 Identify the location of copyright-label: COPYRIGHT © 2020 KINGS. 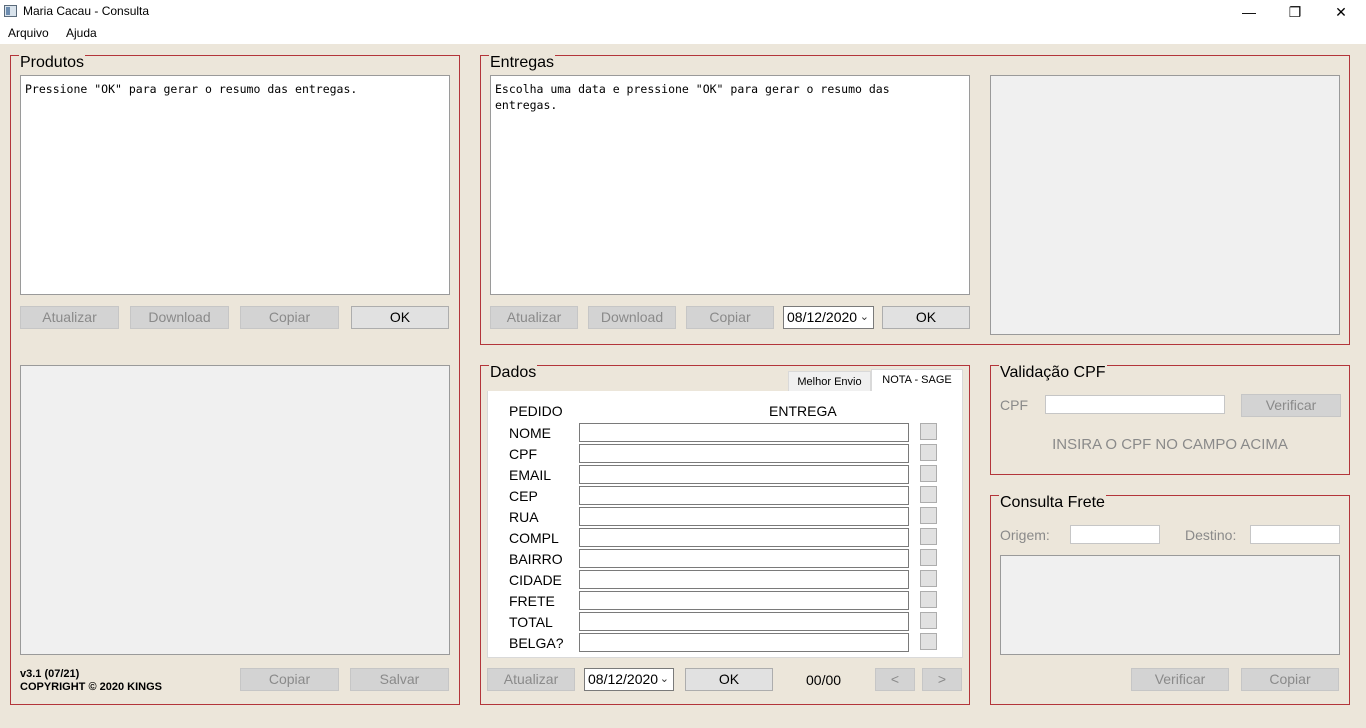
(91, 687).